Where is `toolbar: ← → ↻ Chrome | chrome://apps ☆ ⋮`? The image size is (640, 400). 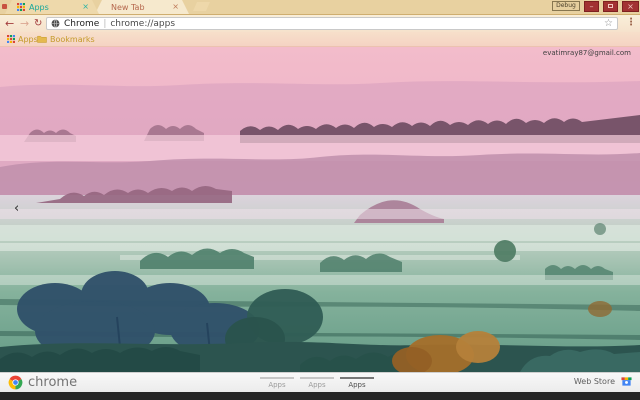 toolbar: ← → ↻ Chrome | chrome://apps ☆ ⋮ is located at coordinates (320, 23).